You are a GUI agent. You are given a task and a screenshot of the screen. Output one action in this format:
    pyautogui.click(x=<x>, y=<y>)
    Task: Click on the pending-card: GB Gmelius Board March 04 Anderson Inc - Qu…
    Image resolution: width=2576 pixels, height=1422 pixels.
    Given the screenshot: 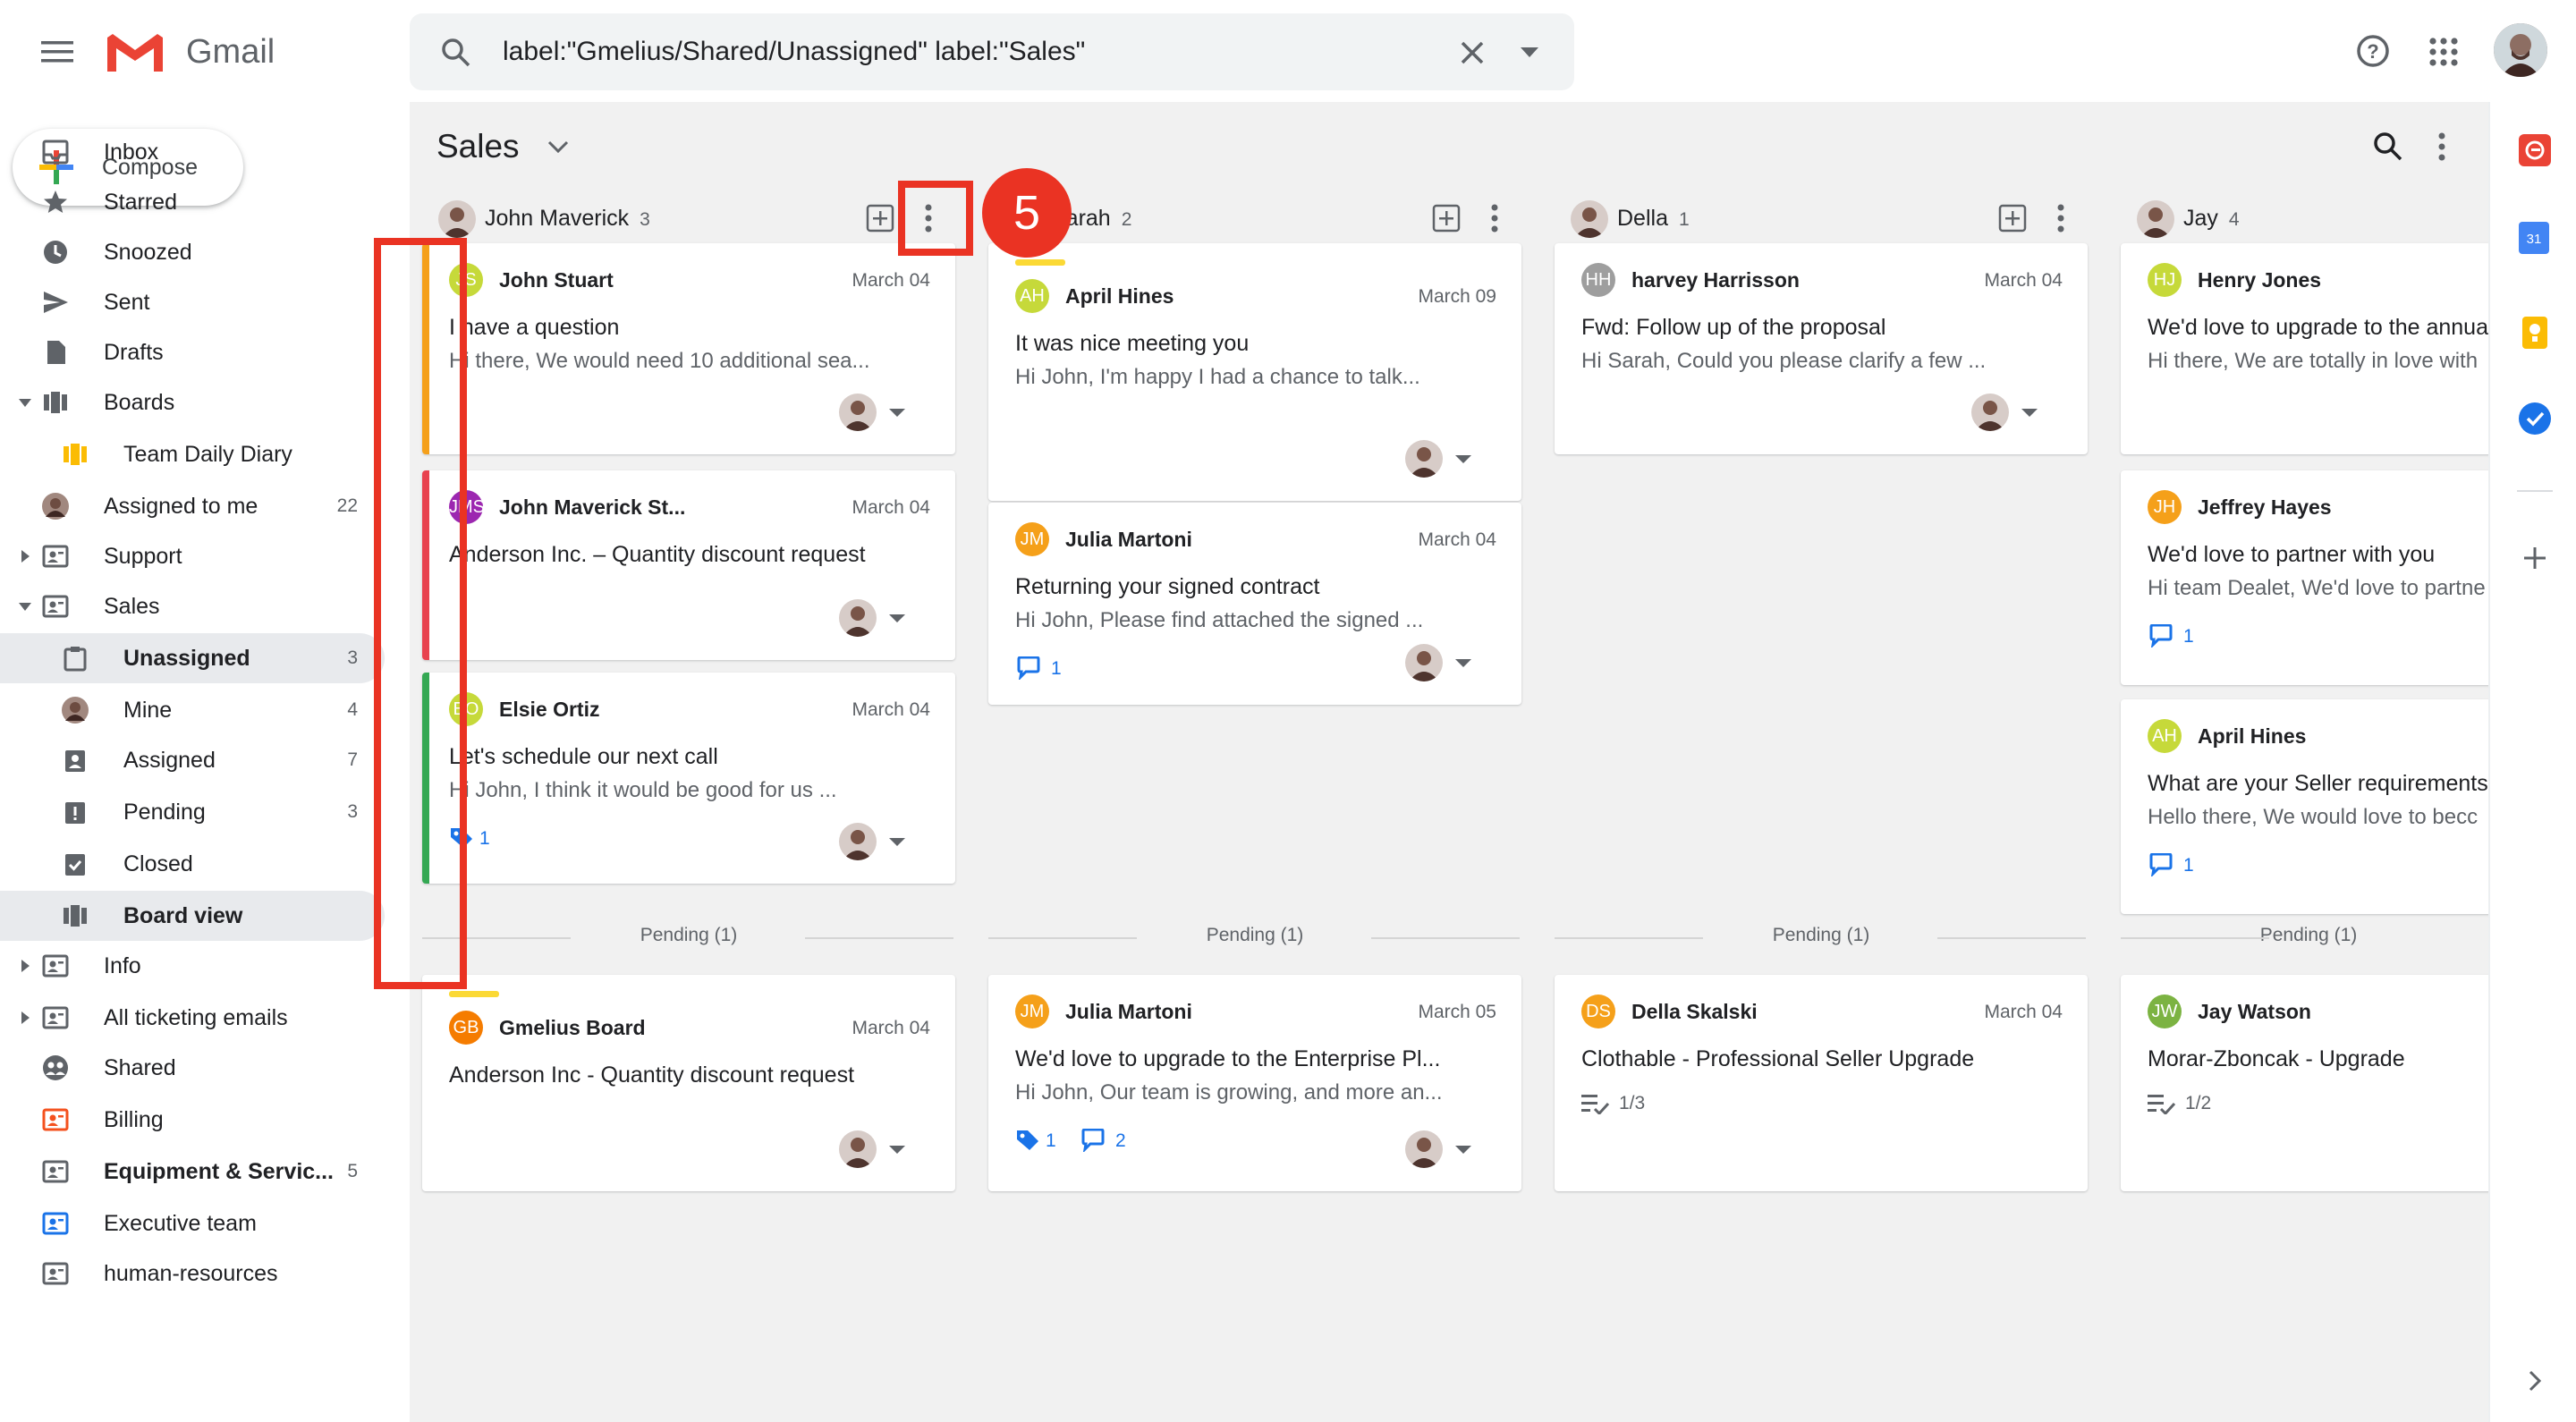 What is the action you would take?
    pyautogui.click(x=688, y=1083)
    